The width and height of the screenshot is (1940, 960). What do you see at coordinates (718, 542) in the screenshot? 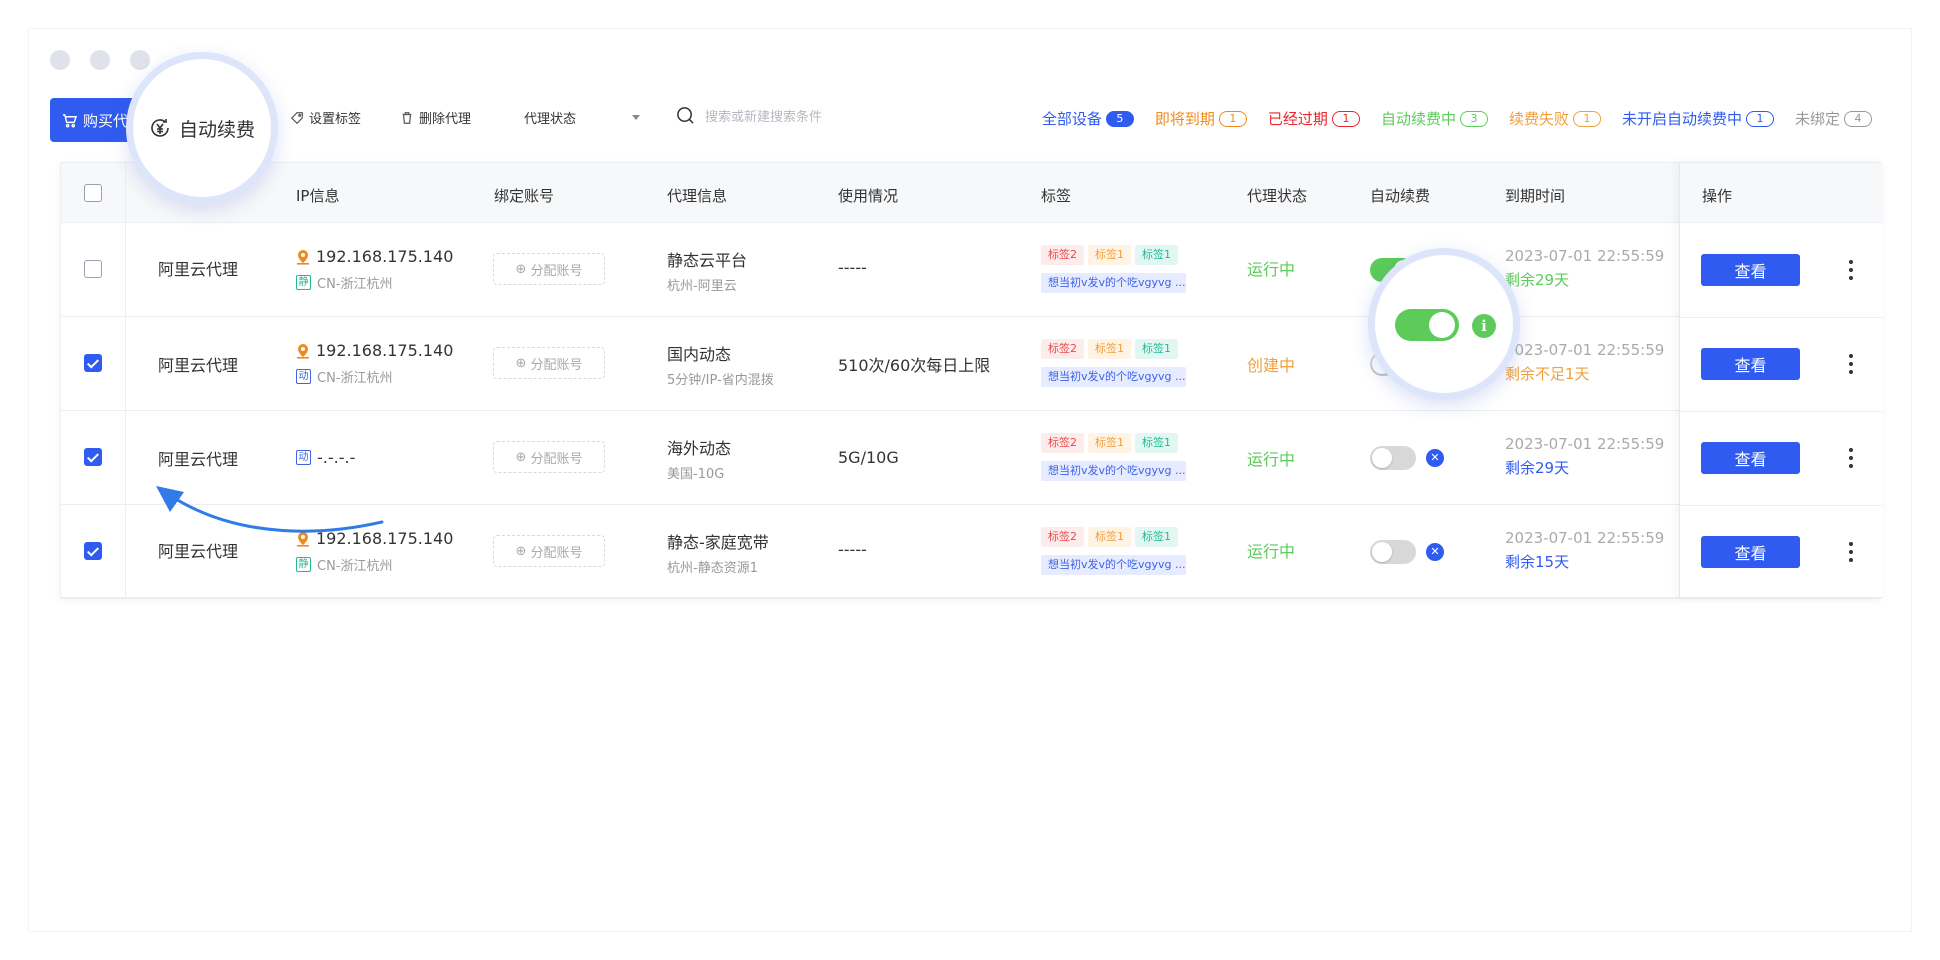
I see `proxy-title: 静态-家庭宽带` at bounding box center [718, 542].